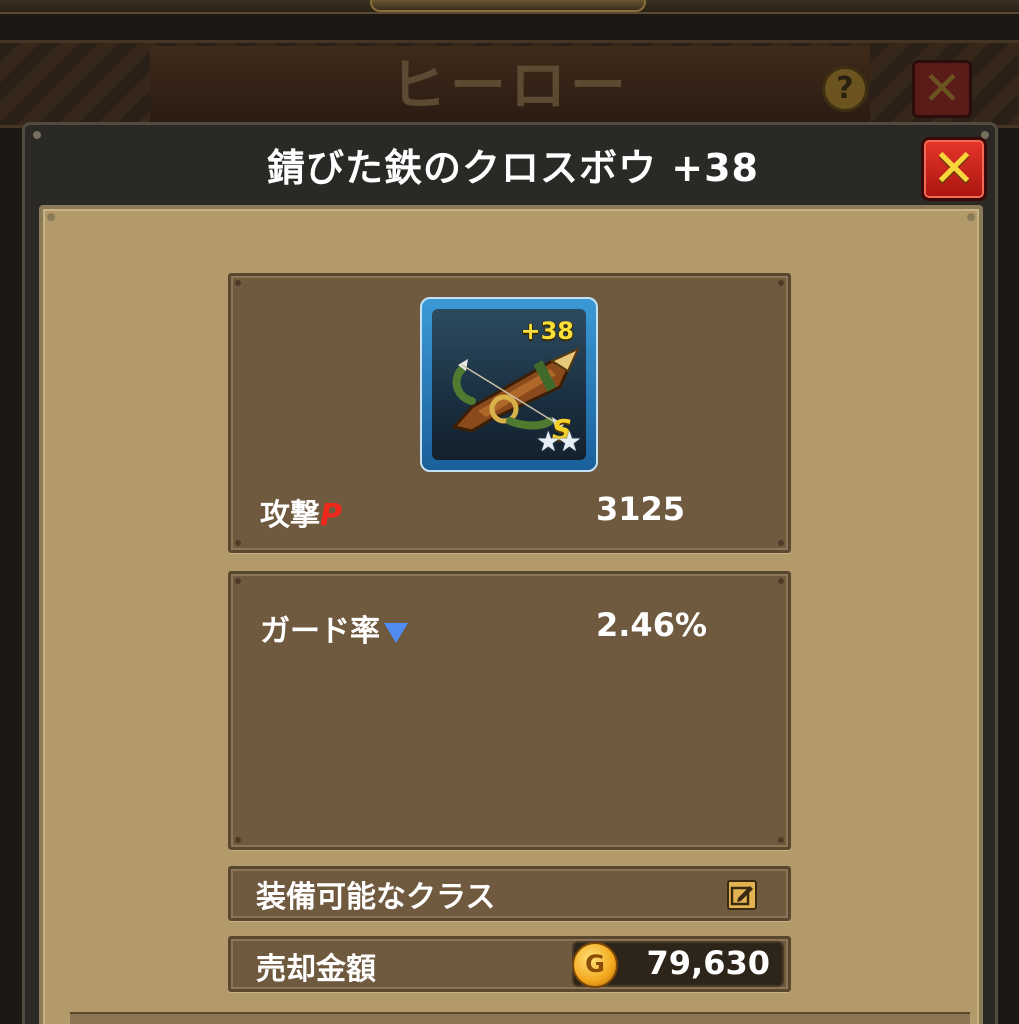 This screenshot has width=1019, height=1024. I want to click on guard-stat-value: 2.46%, so click(652, 625).